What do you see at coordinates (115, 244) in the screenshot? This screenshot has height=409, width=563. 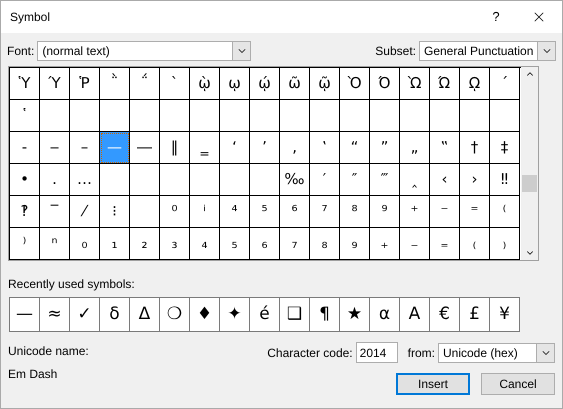 I see `symbol-cell: ₁` at bounding box center [115, 244].